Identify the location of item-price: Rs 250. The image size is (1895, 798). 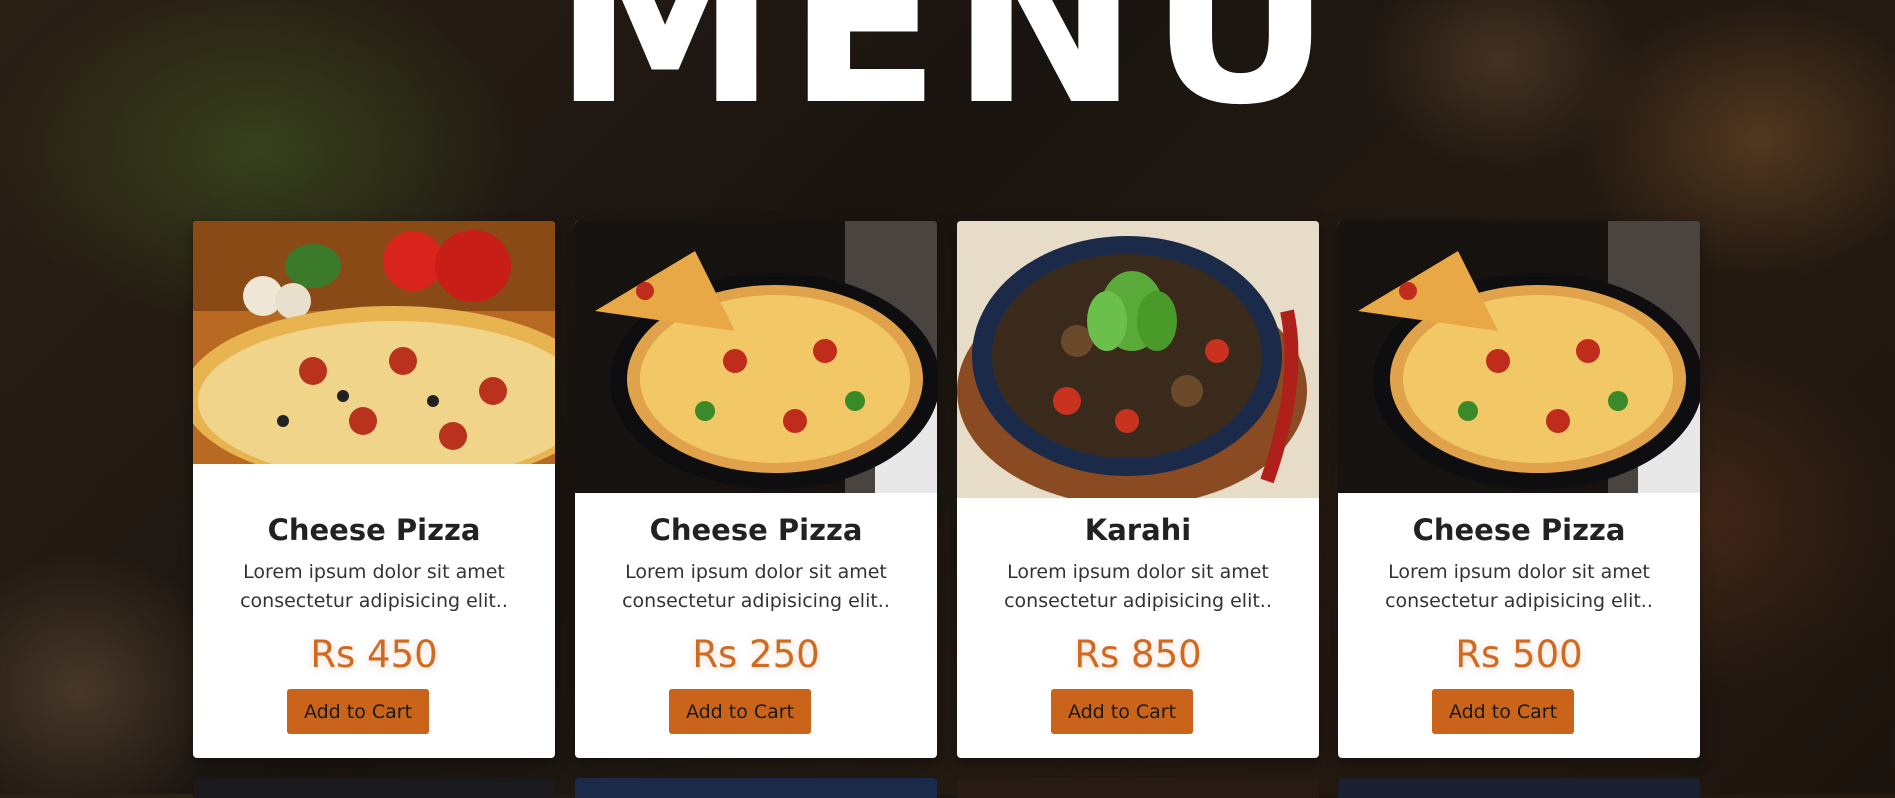
(756, 654).